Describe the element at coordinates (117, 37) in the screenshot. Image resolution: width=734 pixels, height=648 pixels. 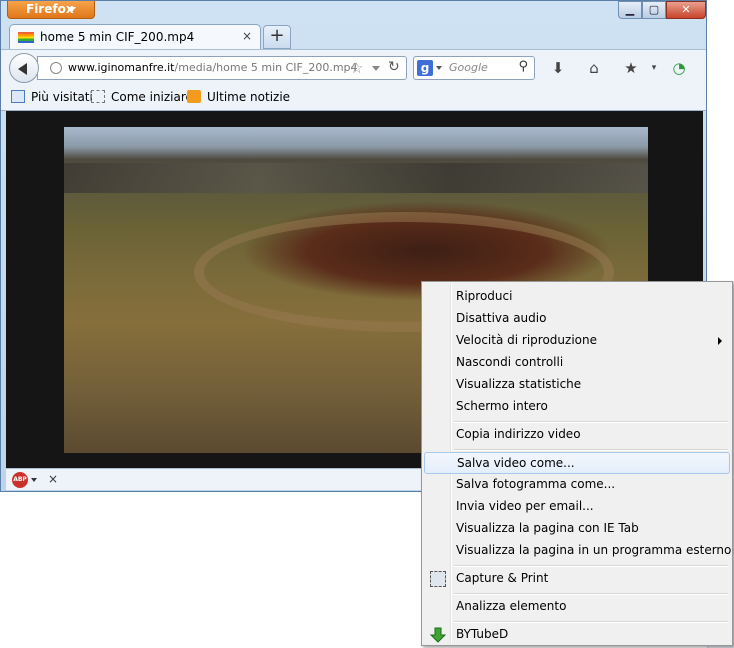
I see `tab-title: home 5 min CIF_200.mp4` at that location.